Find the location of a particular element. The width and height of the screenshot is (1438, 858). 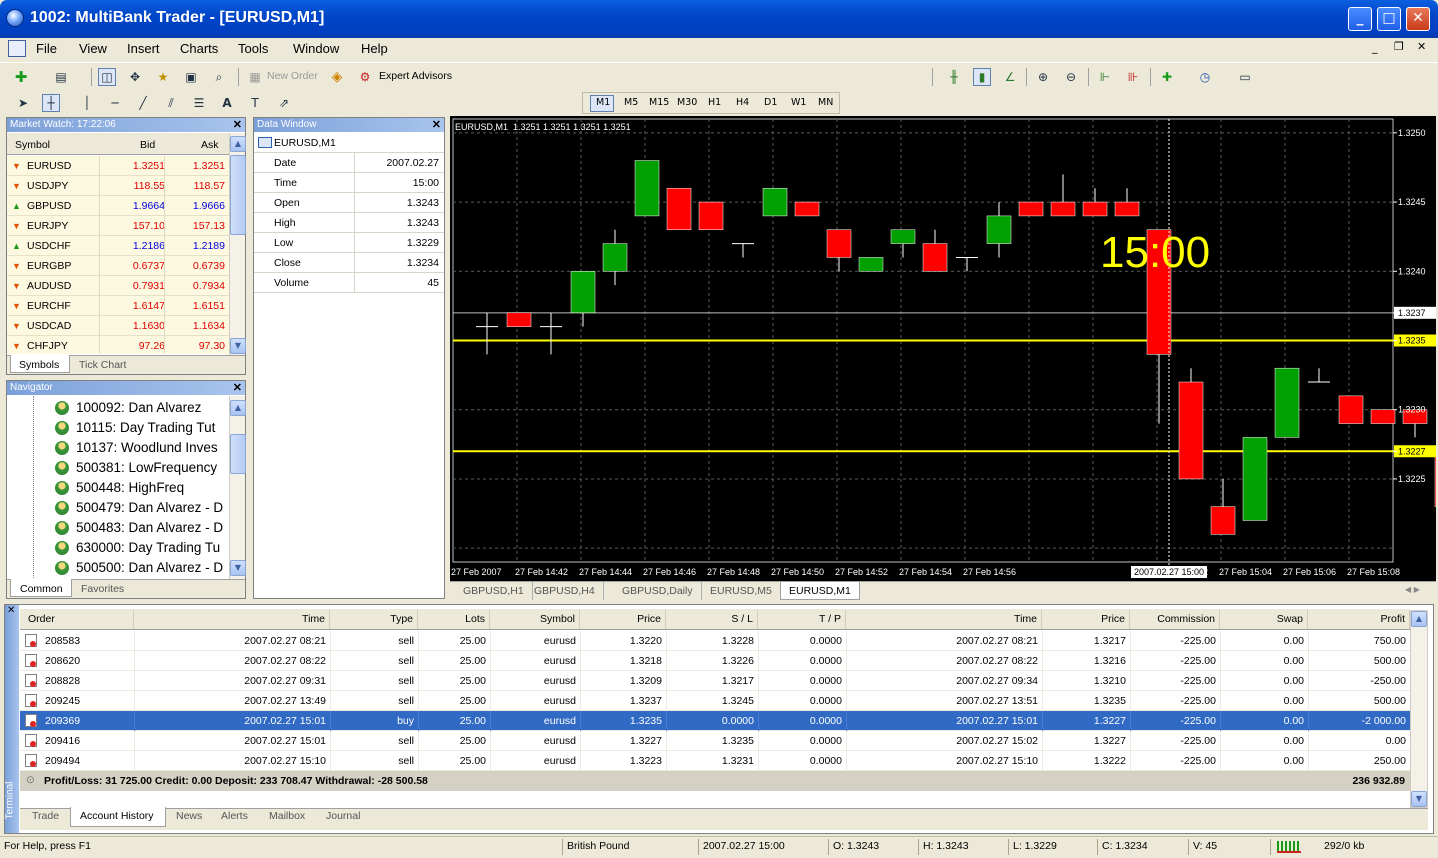

terminal-icon: ▣ is located at coordinates (191, 77).